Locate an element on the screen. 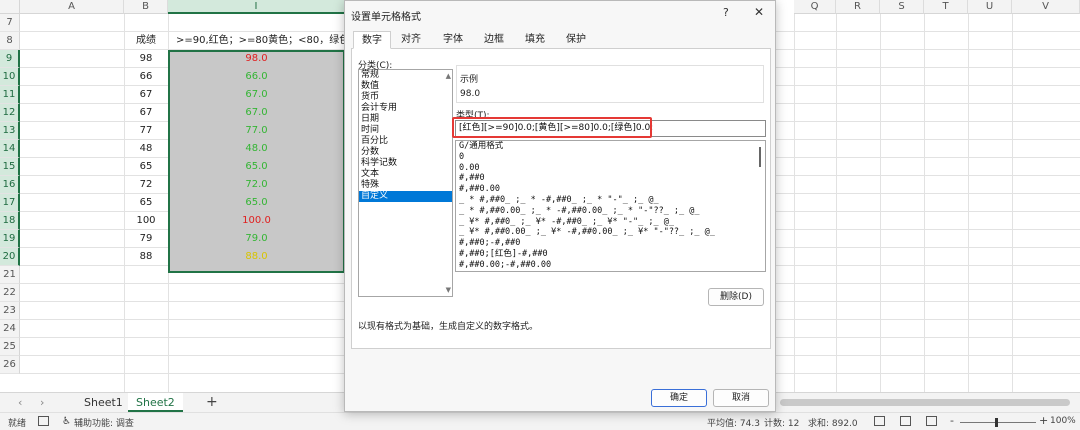  page-layout-view-icon is located at coordinates (905, 421).